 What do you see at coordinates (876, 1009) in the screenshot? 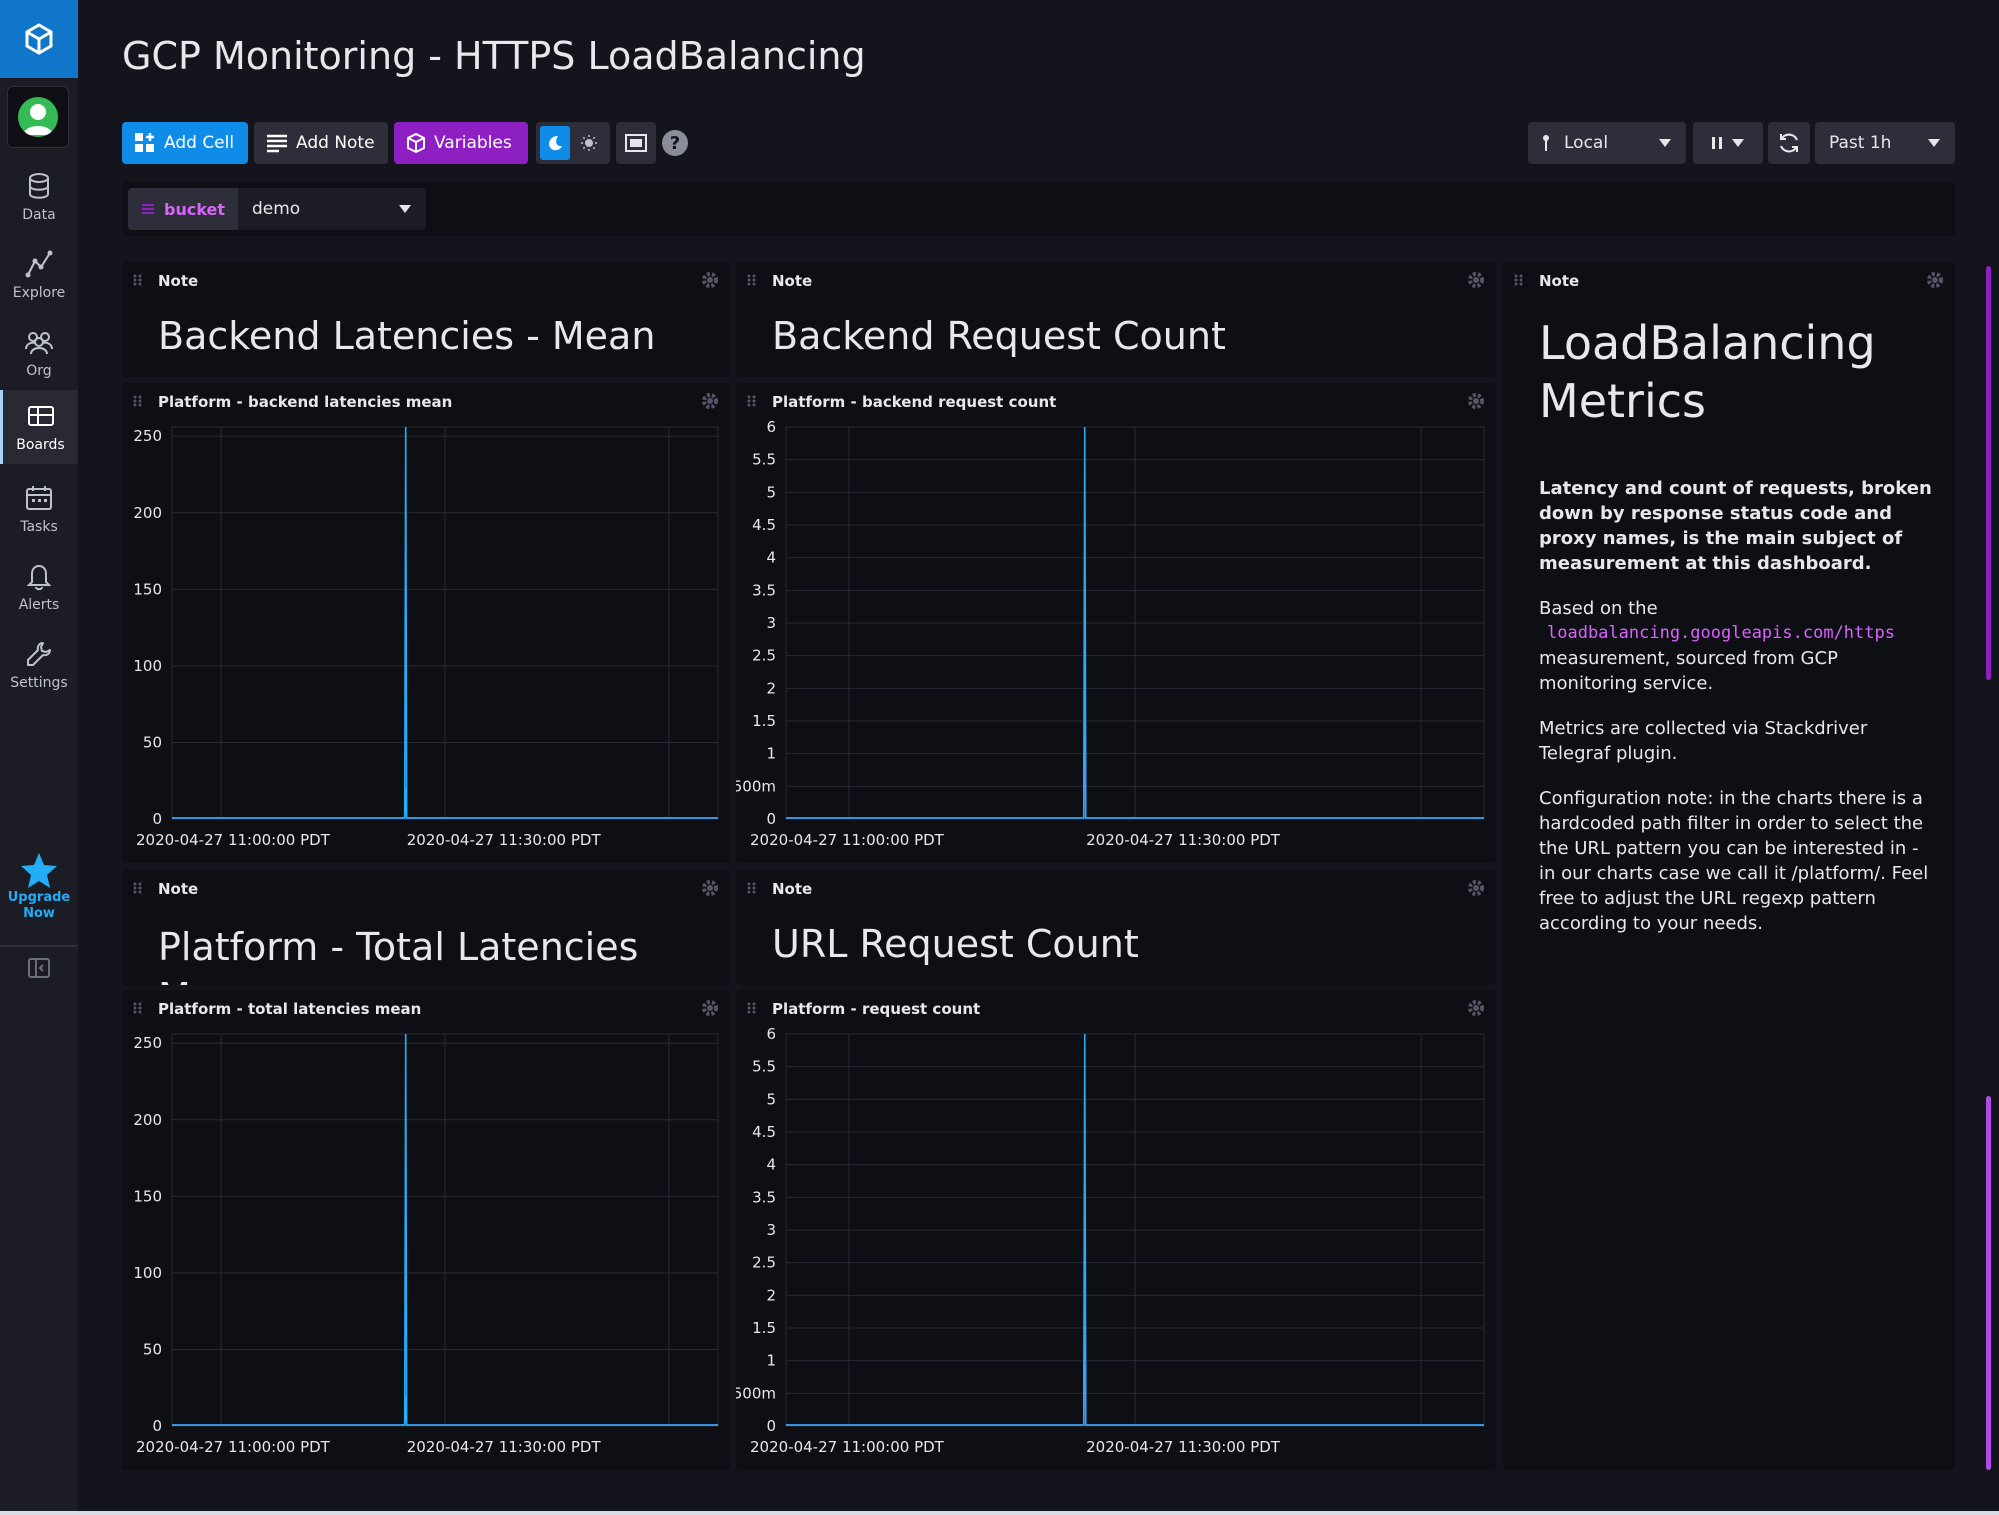
I see `cell-title: Platform - request count` at bounding box center [876, 1009].